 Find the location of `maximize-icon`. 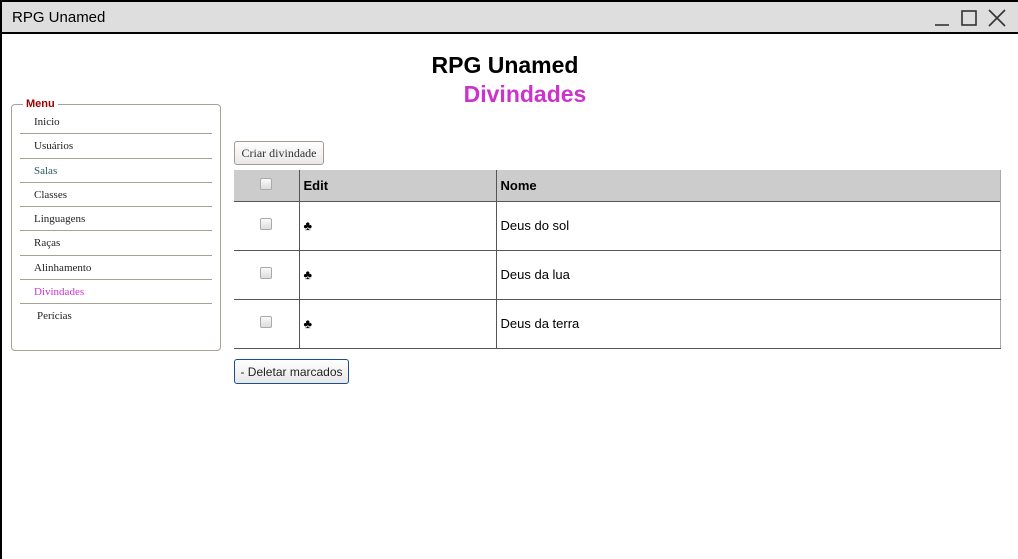

maximize-icon is located at coordinates (969, 18).